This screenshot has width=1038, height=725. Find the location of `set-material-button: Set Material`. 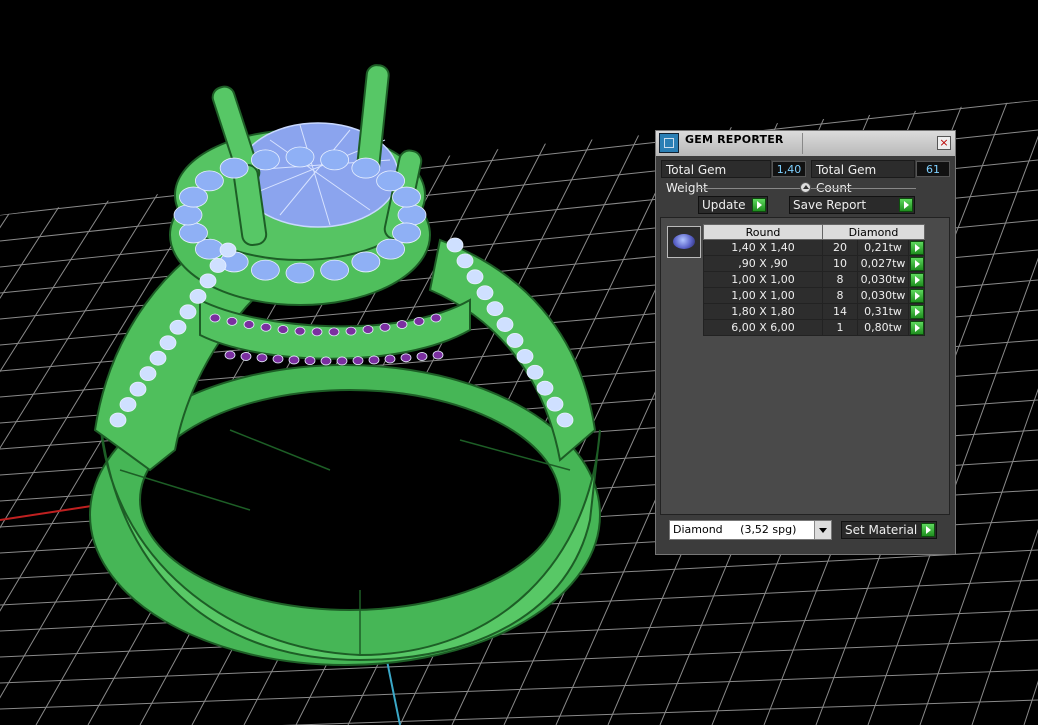

set-material-button: Set Material is located at coordinates (889, 530).